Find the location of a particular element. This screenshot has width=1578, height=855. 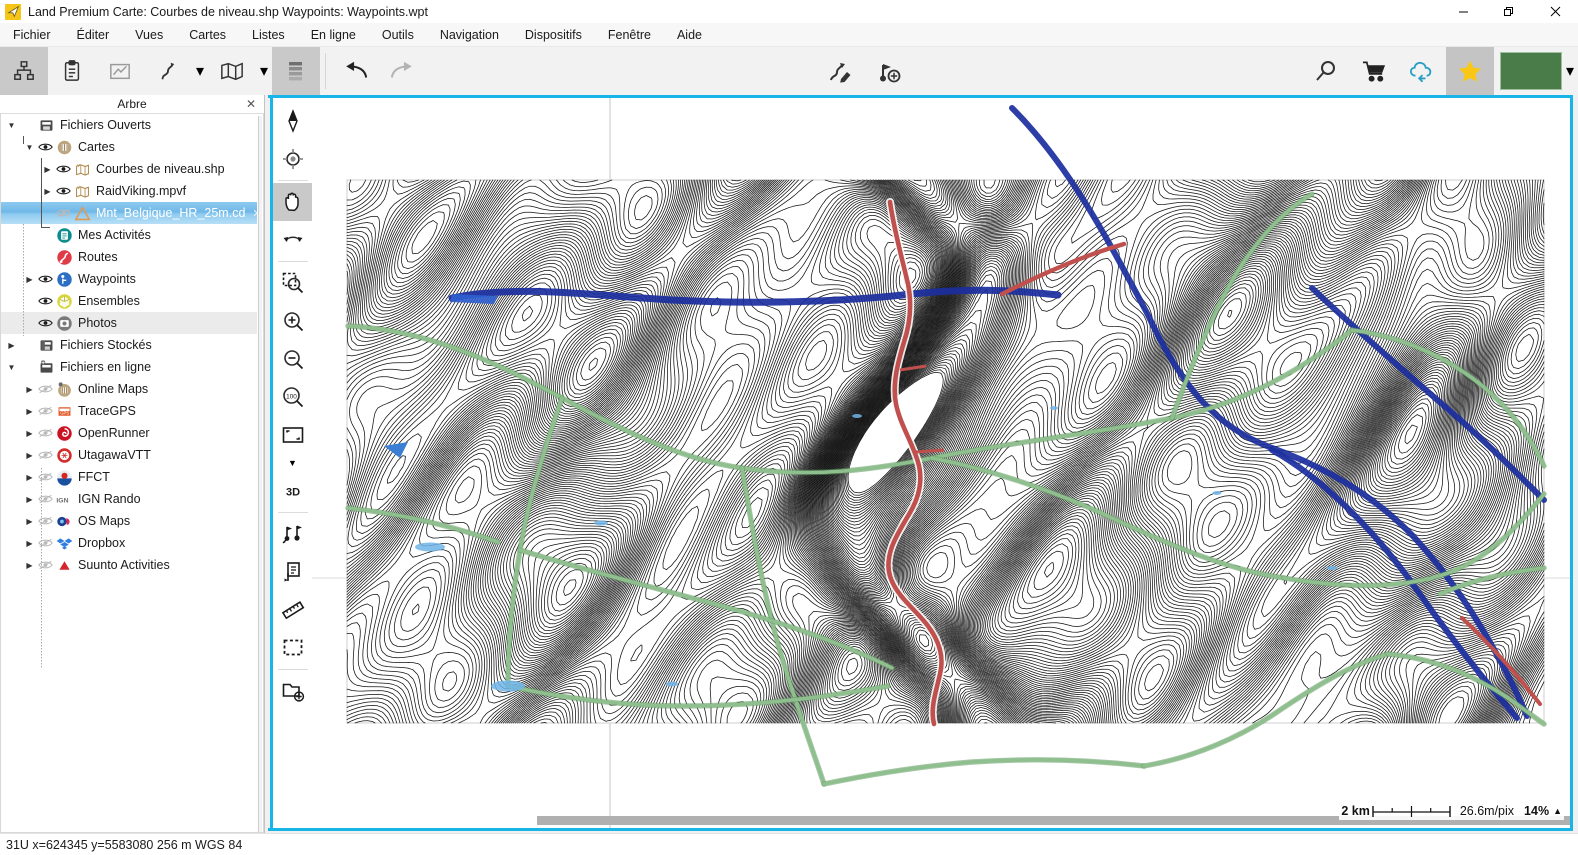

tree-node-photos: Photos is located at coordinates (132, 323).